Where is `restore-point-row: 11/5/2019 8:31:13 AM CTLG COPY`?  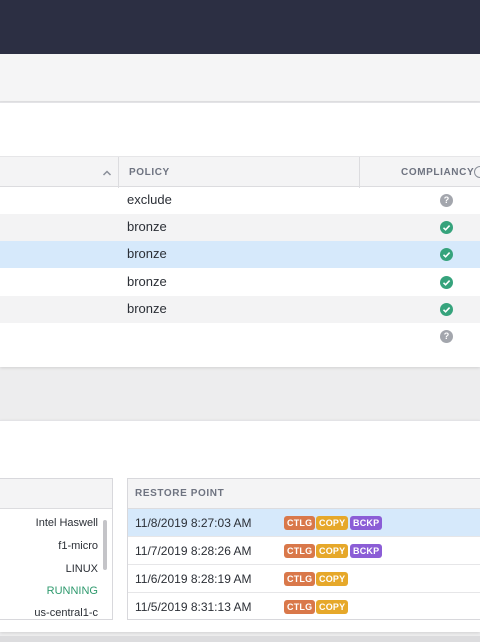
restore-point-row: 11/5/2019 8:31:13 AM CTLG COPY is located at coordinates (304, 607).